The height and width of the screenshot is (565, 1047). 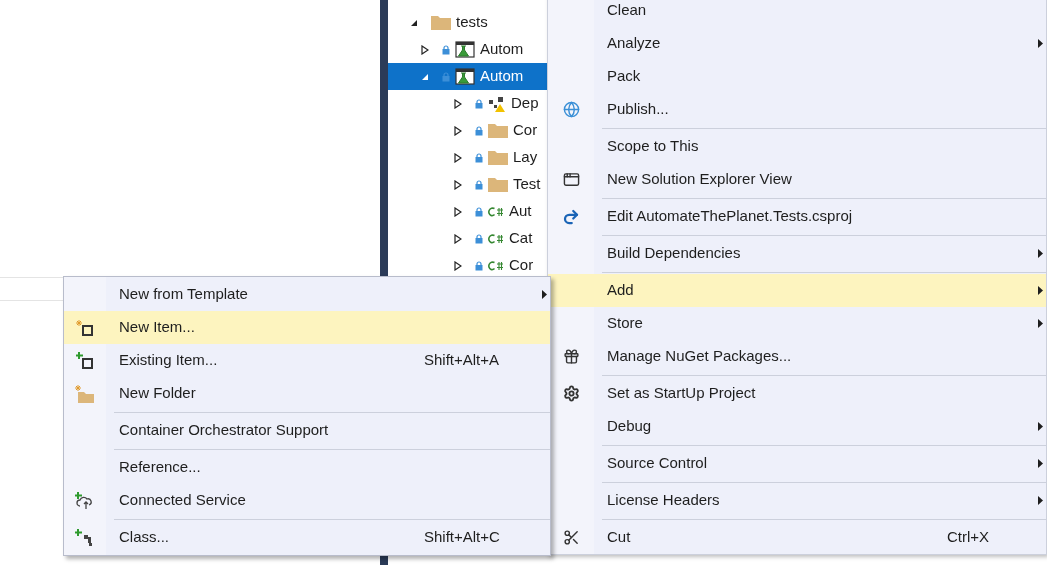 I want to click on menu-item: Set as StartUp Project, so click(x=797, y=393).